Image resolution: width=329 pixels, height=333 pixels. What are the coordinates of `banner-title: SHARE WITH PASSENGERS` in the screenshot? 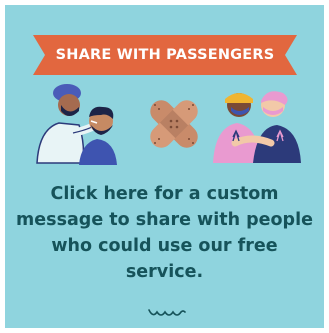 It's located at (165, 55).